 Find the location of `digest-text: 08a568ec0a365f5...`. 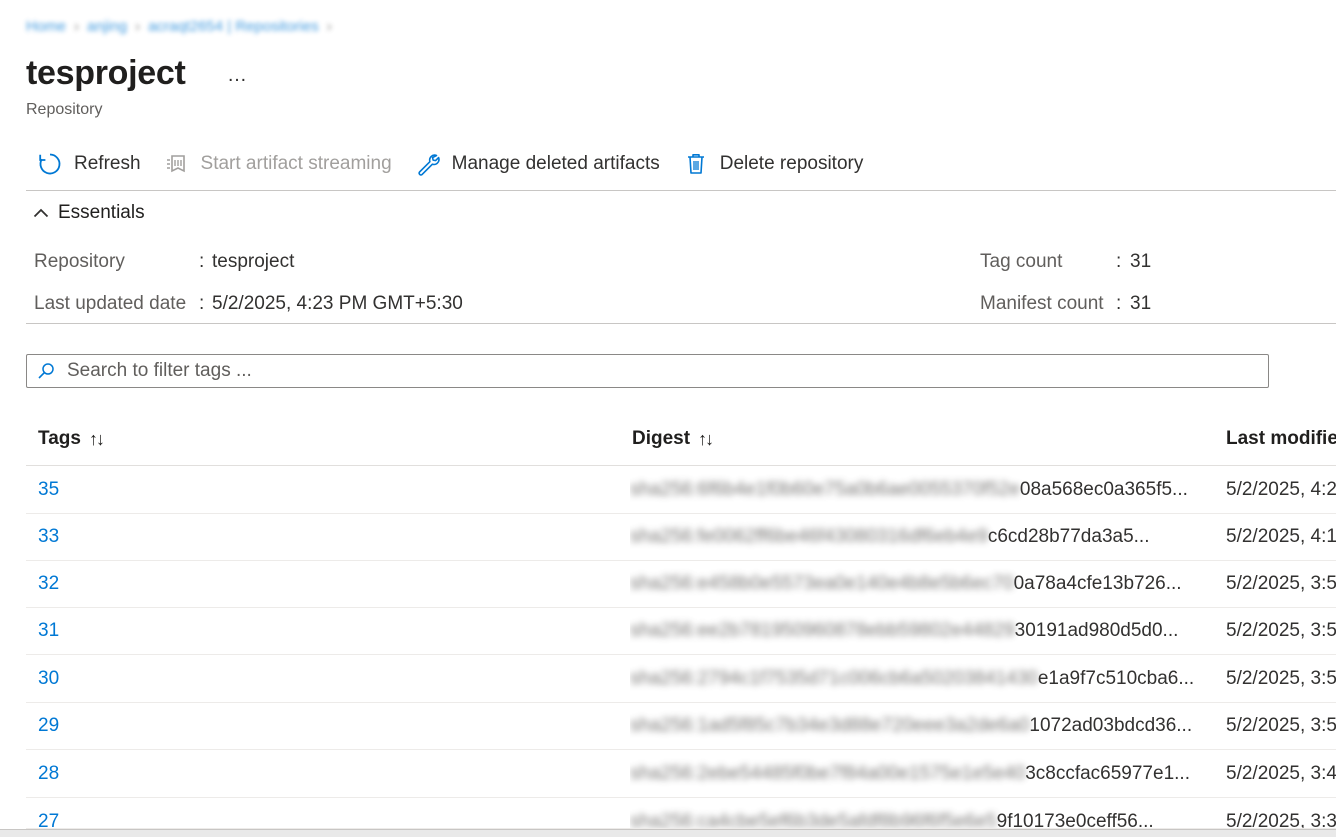

digest-text: 08a568ec0a365f5... is located at coordinates (1103, 489).